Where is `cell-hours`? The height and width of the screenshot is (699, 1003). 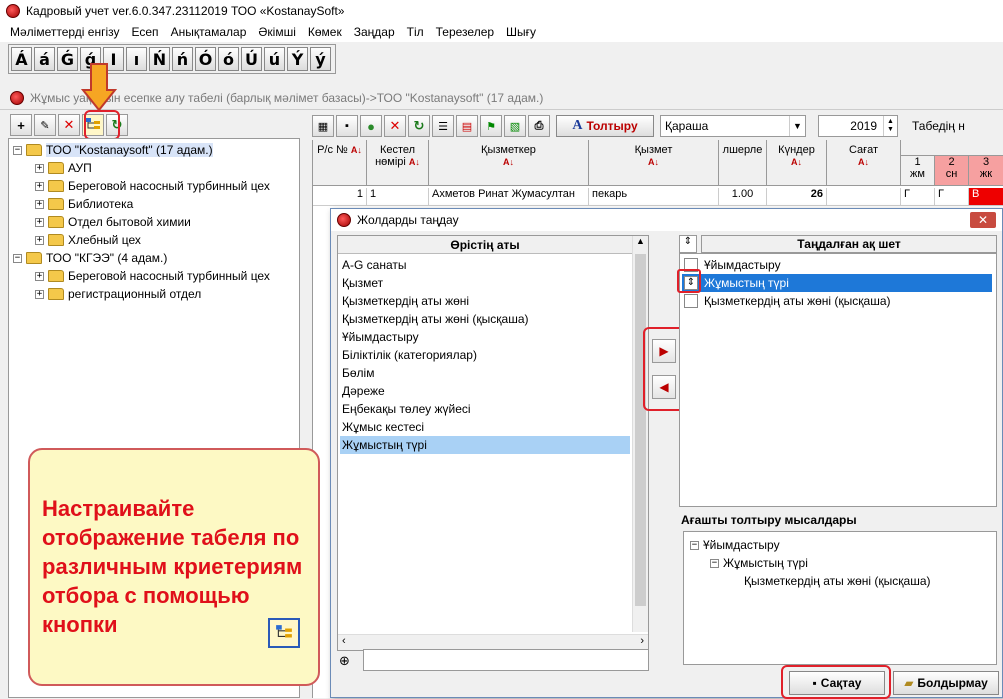 cell-hours is located at coordinates (864, 197).